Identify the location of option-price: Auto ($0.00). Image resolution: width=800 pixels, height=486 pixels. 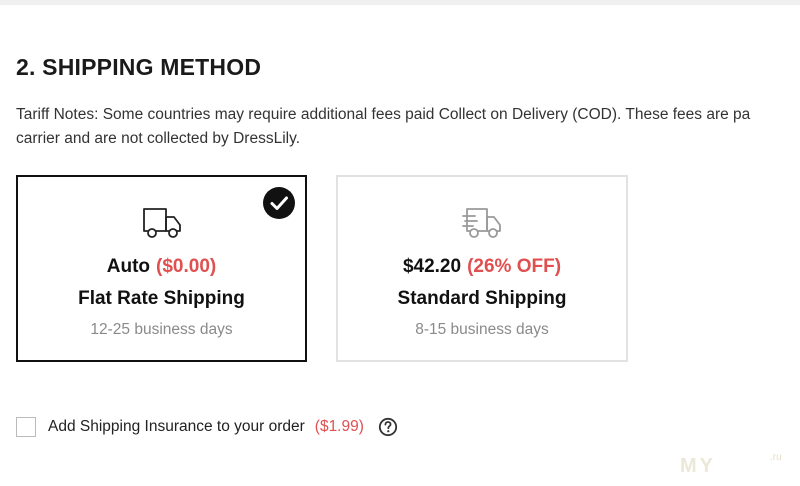
(161, 267).